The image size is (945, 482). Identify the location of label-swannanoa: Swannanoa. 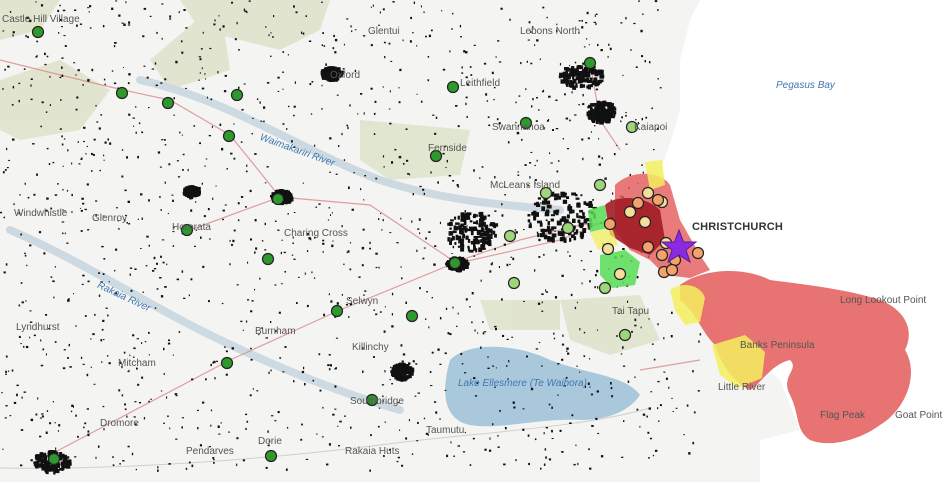
(518, 127).